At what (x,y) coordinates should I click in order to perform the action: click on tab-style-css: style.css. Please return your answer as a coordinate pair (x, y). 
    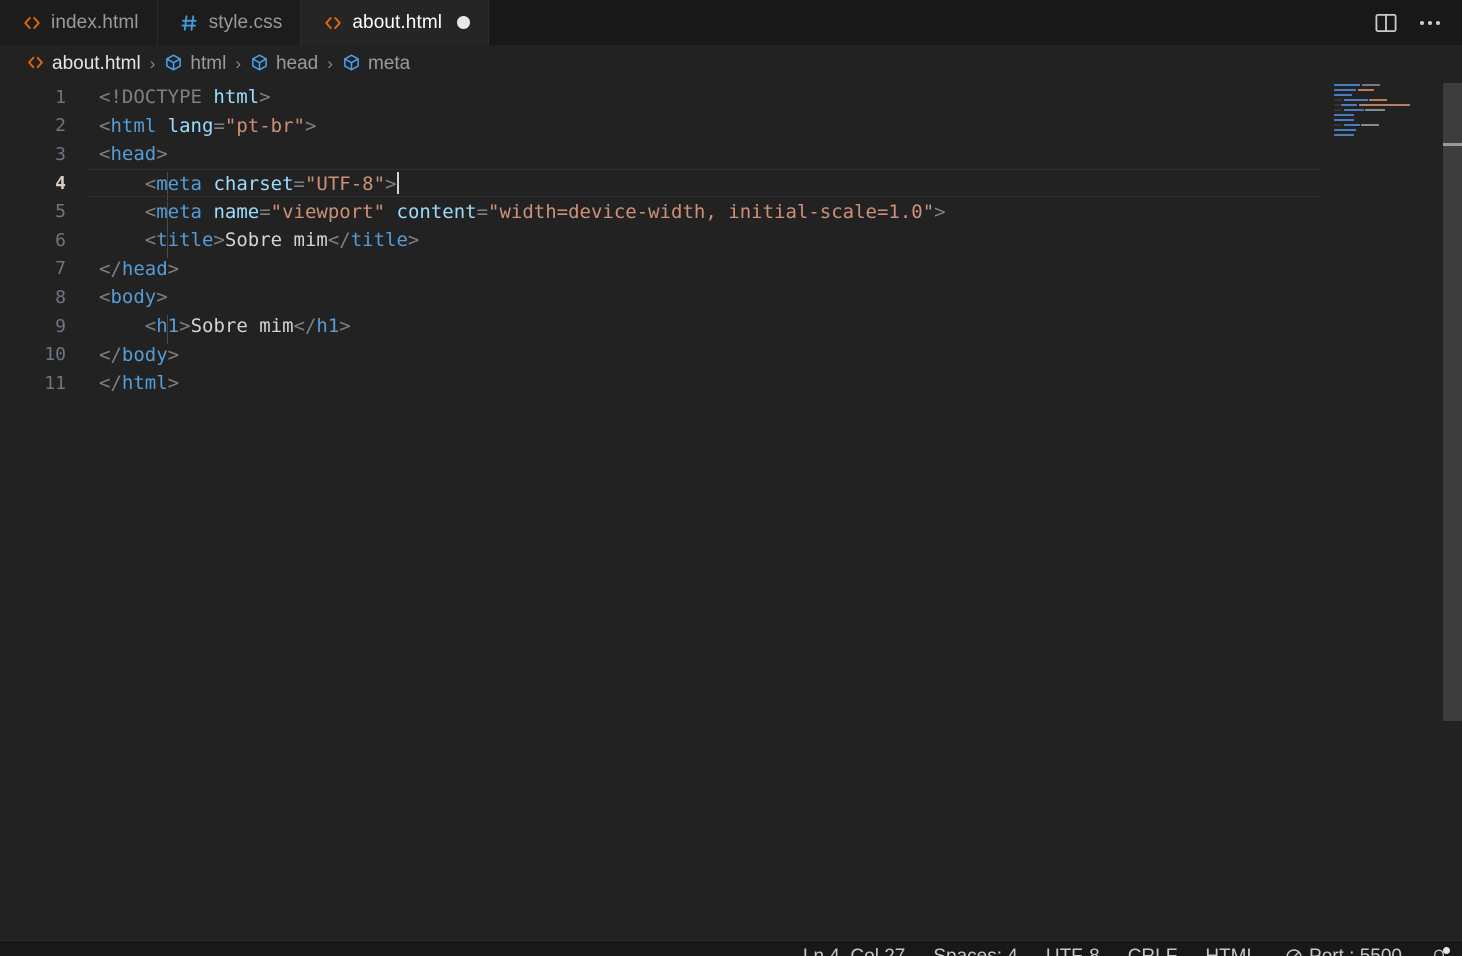
    Looking at the image, I should click on (229, 22).